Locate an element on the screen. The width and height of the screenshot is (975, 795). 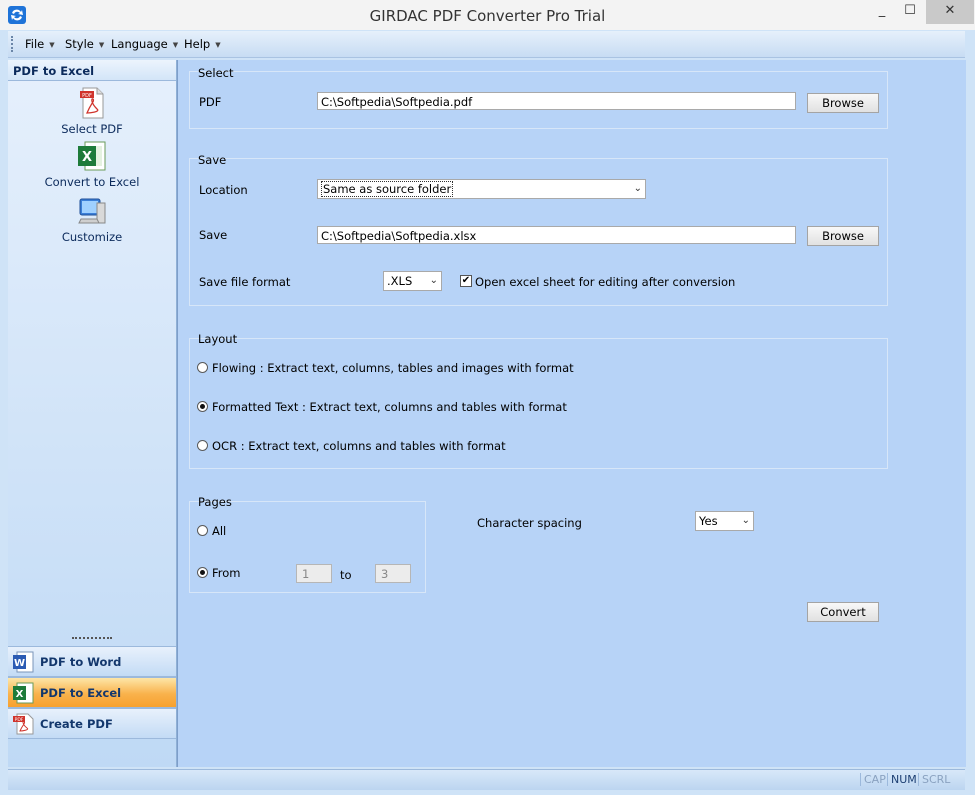
nav-pdf-to-excel-label: PDF to Excel is located at coordinates (81, 693).